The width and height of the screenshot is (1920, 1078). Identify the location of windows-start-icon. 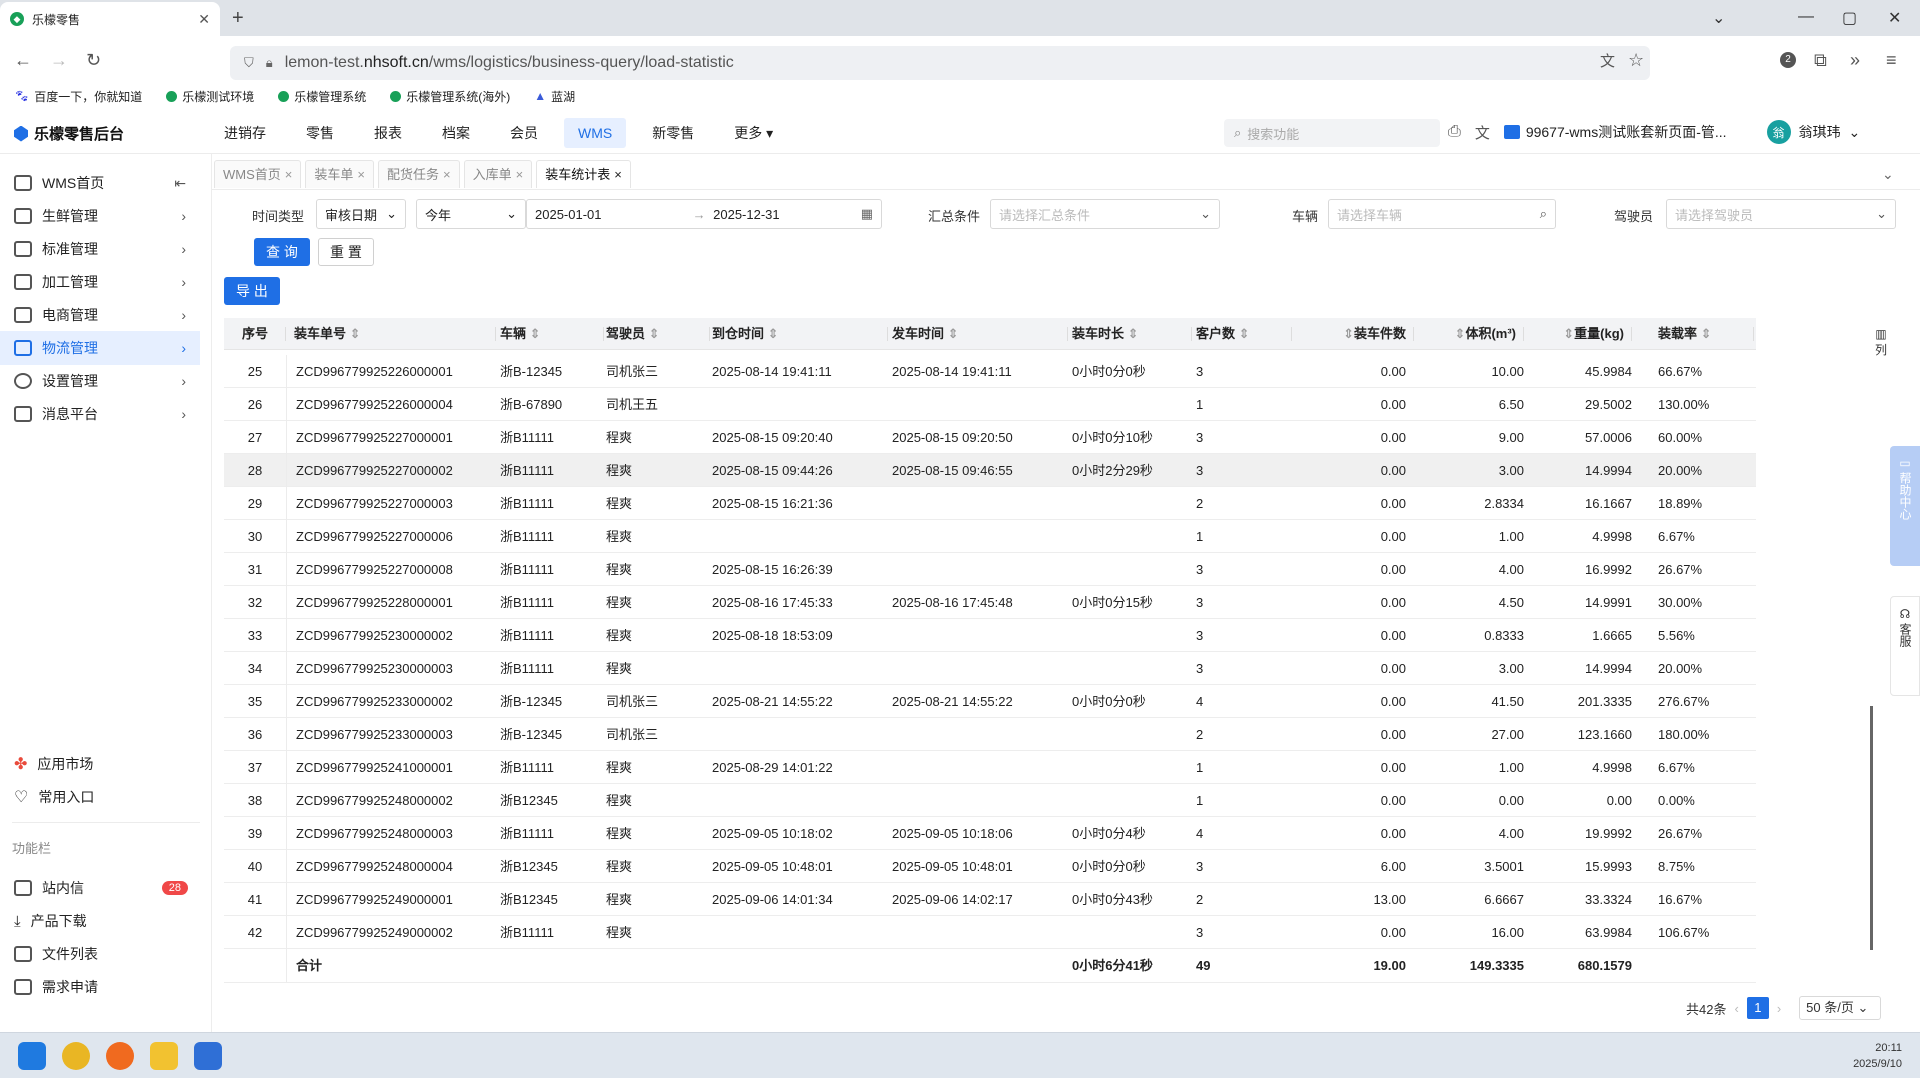
(32, 1056).